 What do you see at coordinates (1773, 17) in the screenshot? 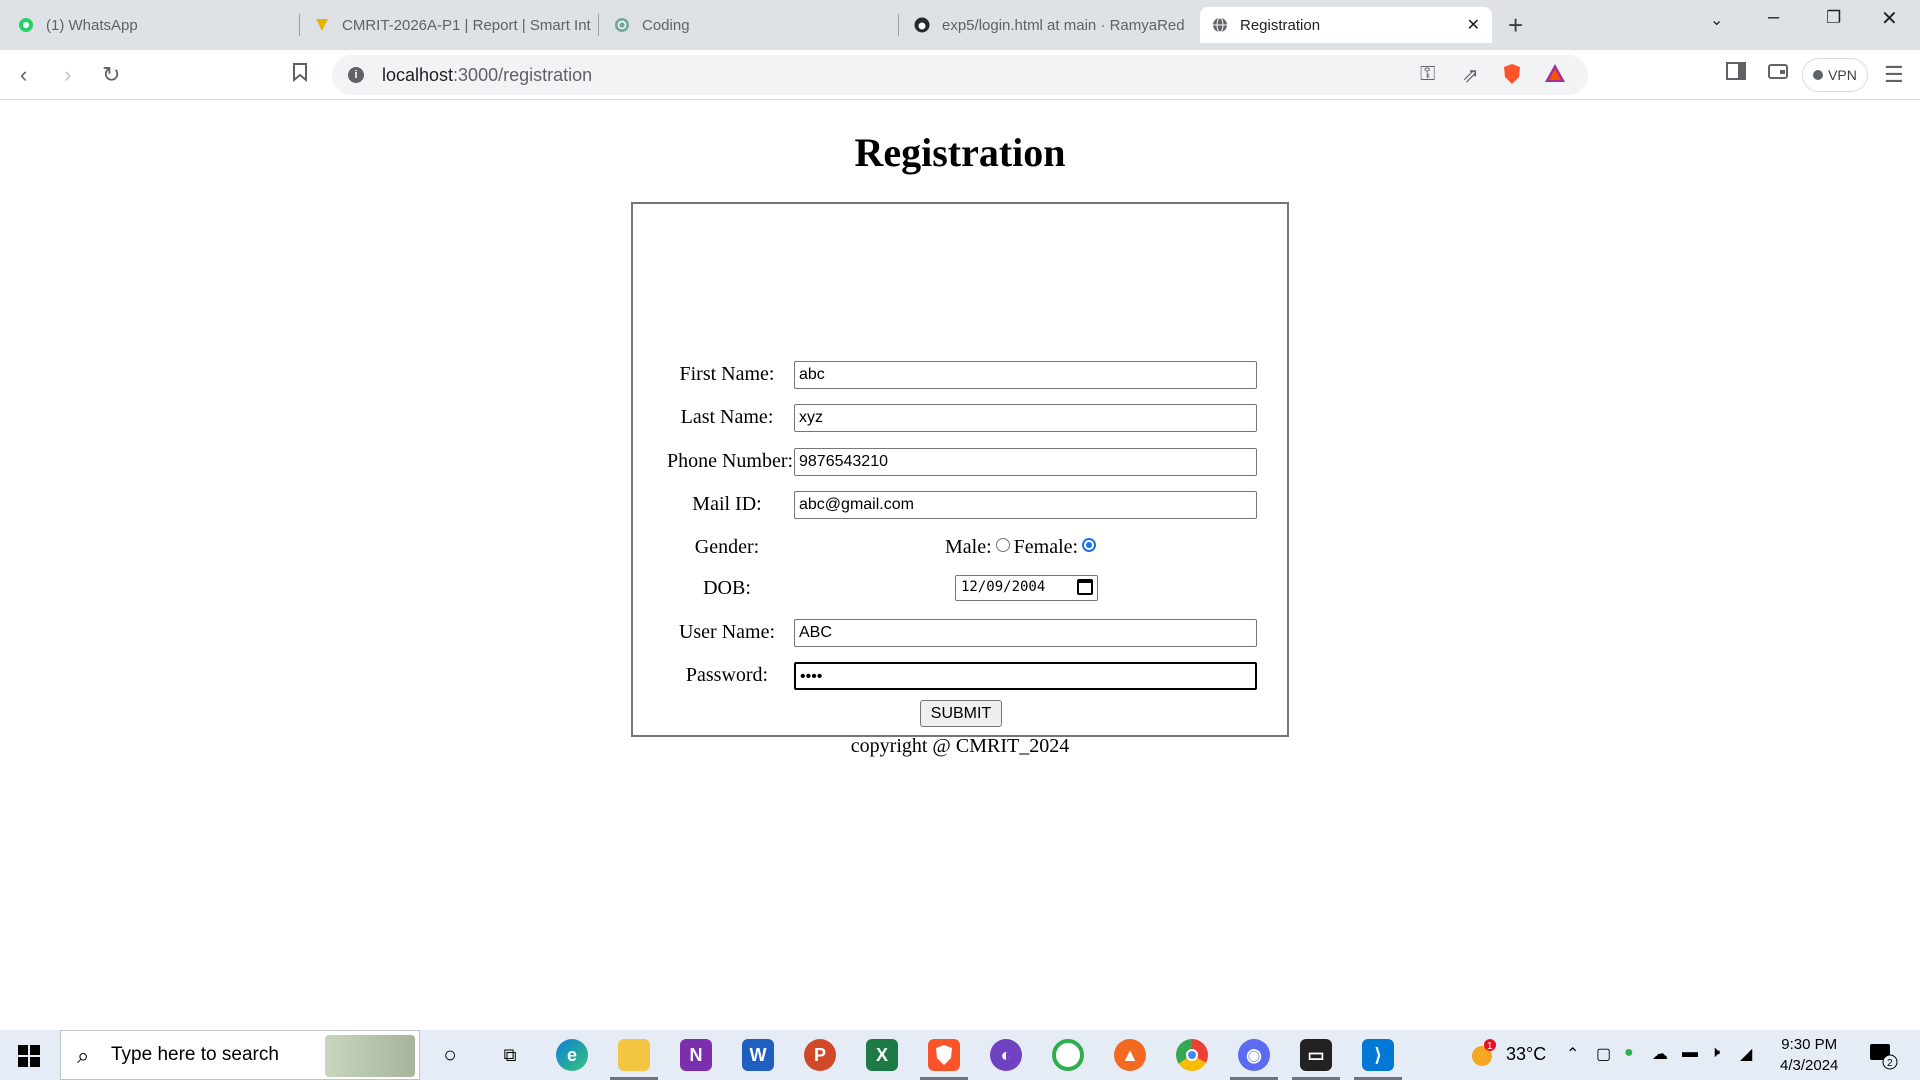
I see `minimize-icon: –` at bounding box center [1773, 17].